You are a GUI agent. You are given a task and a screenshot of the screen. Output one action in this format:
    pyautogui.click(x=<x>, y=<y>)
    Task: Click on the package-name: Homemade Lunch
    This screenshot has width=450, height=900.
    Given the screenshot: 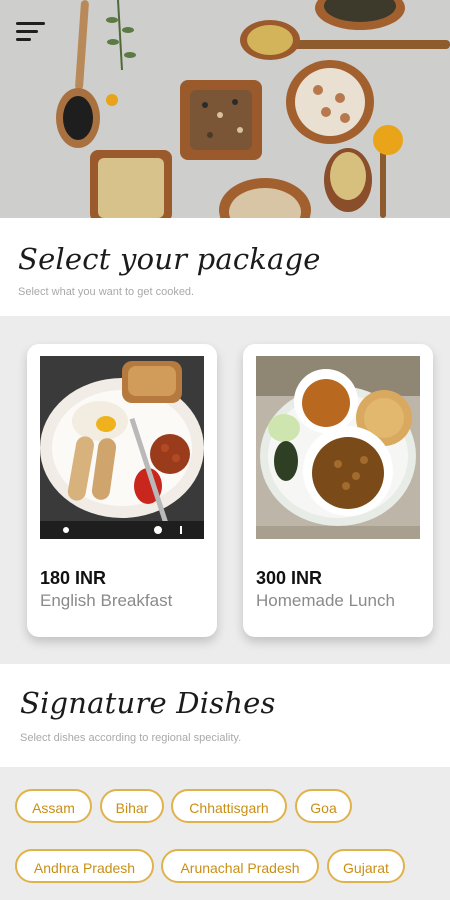 What is the action you would take?
    pyautogui.click(x=325, y=600)
    